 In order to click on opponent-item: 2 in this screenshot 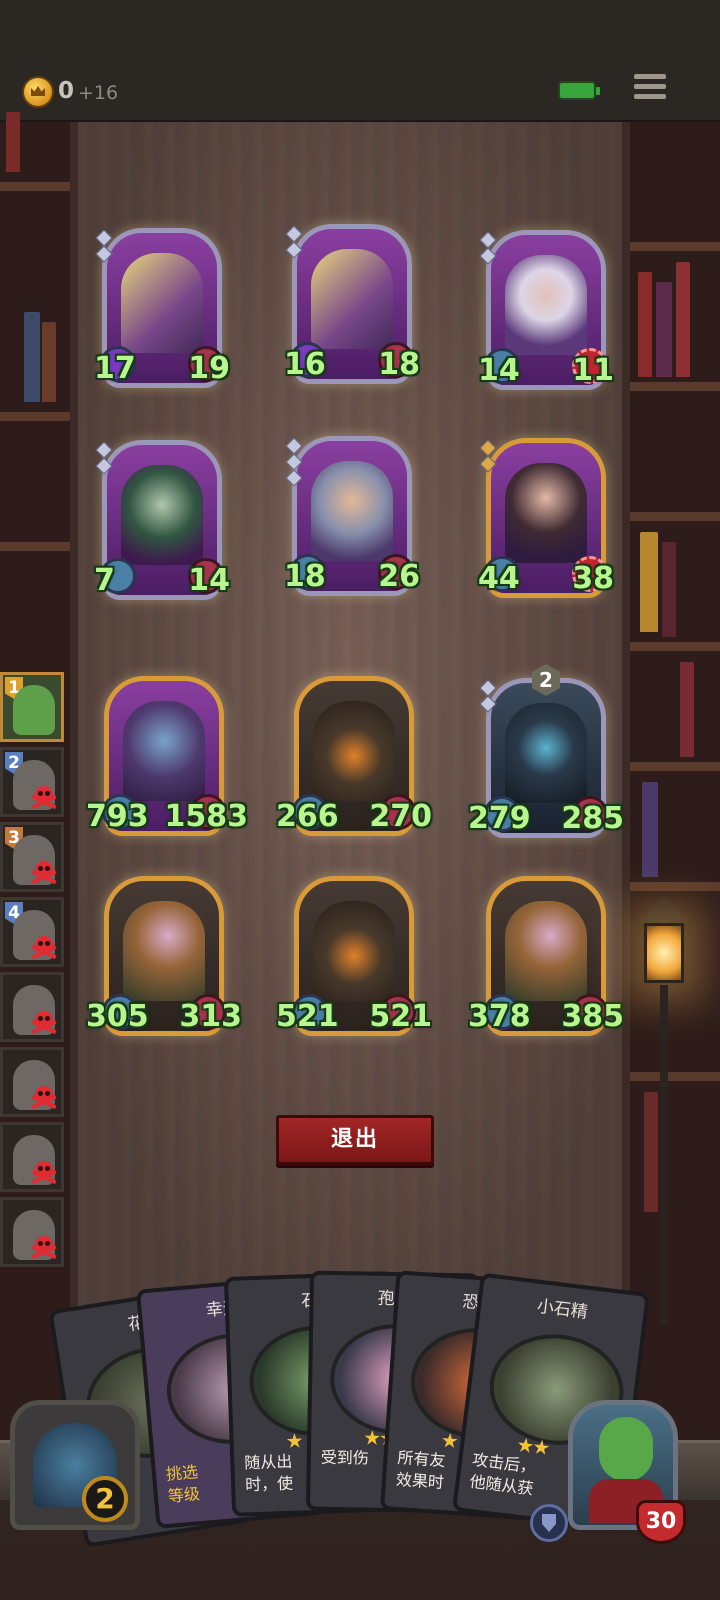, I will do `click(32, 782)`.